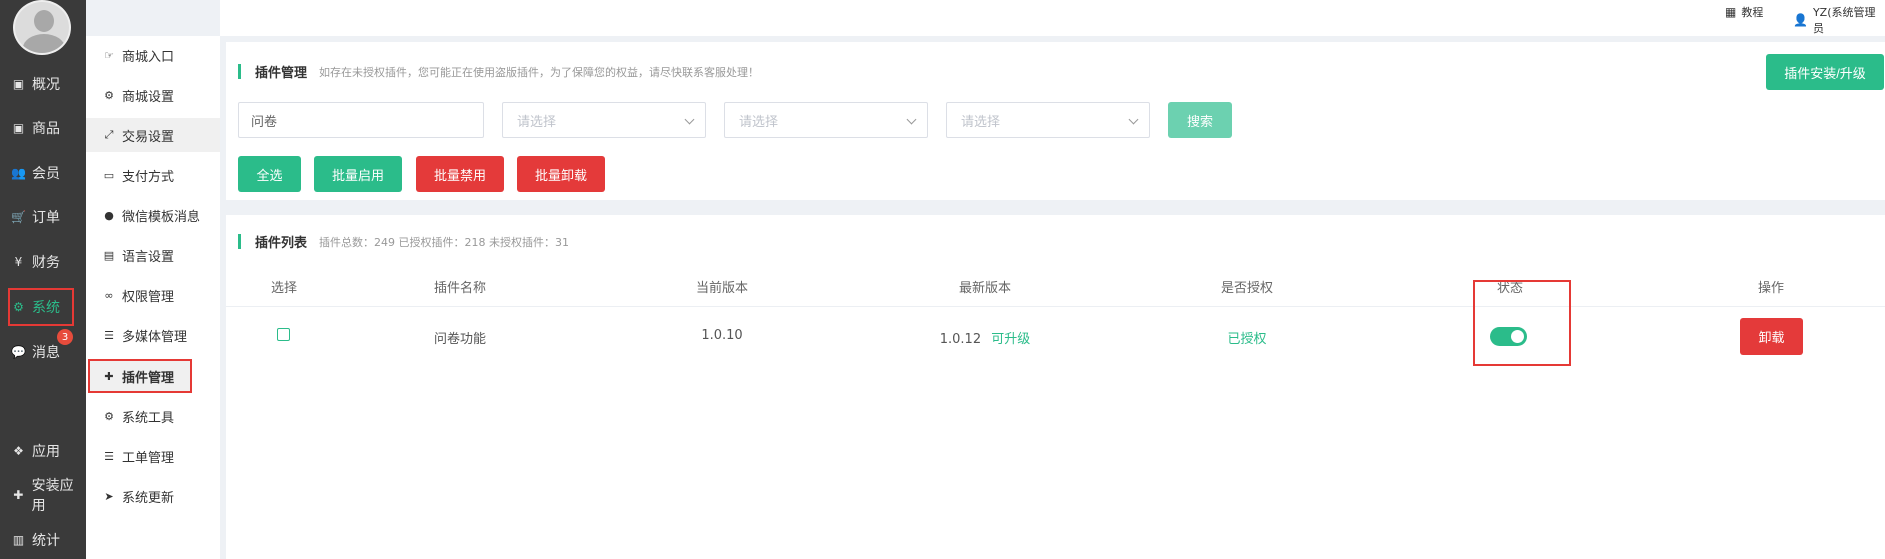  I want to click on sidebar-item-overview: ▣ 概况, so click(43, 84).